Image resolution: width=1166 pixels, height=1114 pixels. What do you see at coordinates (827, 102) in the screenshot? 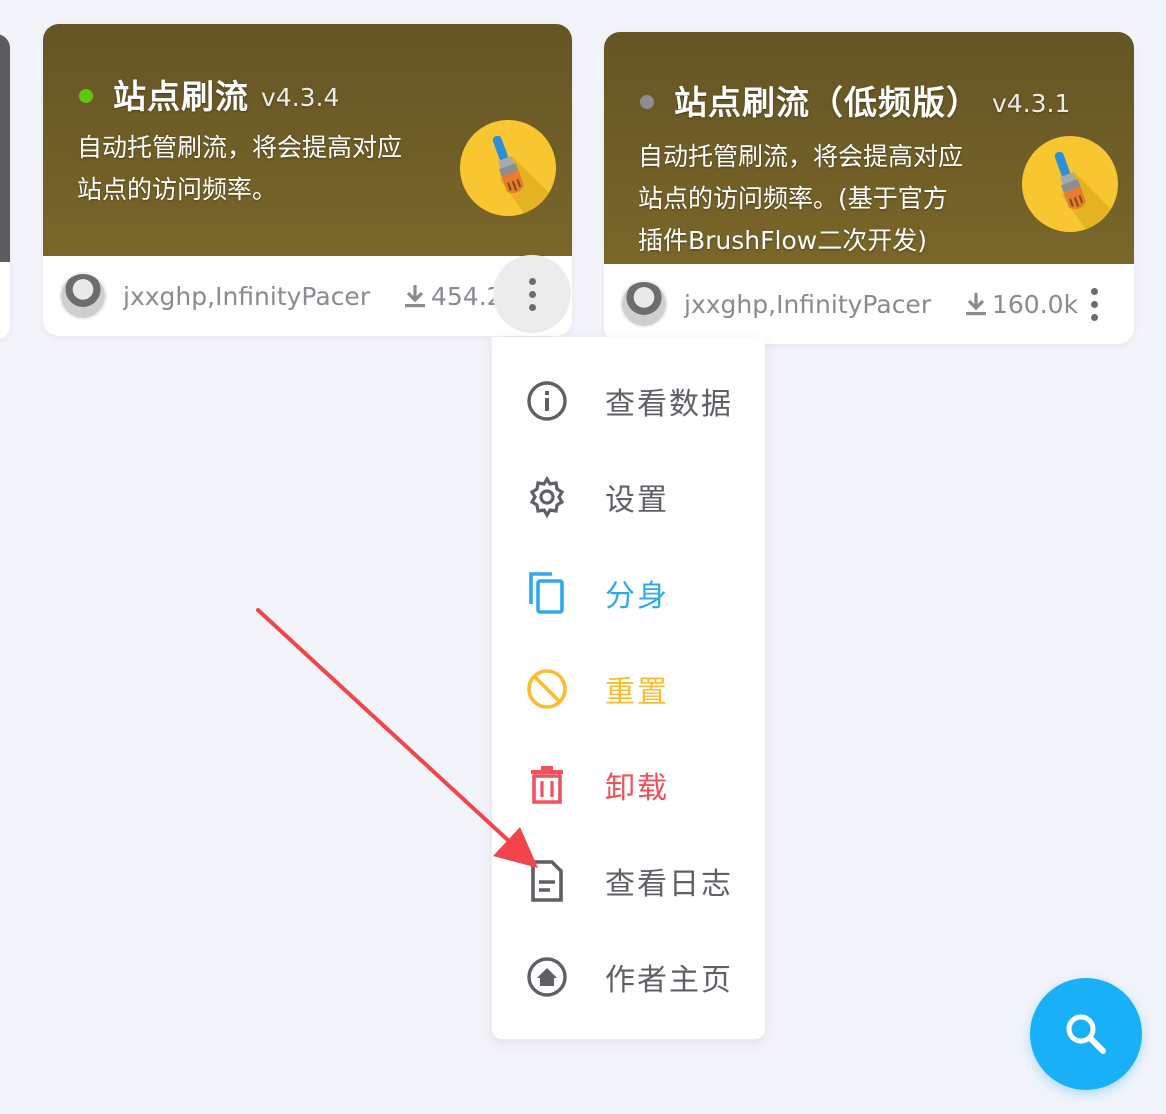
I see `plugin-name: 站点刷流（低频版）` at bounding box center [827, 102].